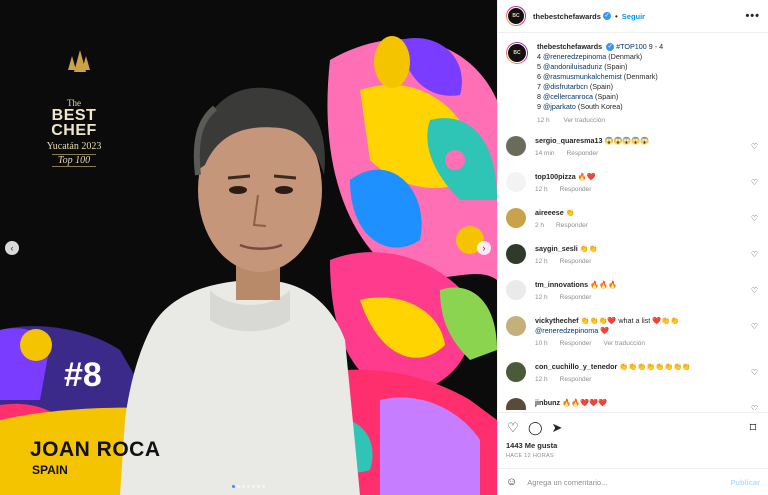 Image resolution: width=768 pixels, height=495 pixels. Describe the element at coordinates (561, 284) in the screenshot. I see `comment-username: tm_innovations` at that location.